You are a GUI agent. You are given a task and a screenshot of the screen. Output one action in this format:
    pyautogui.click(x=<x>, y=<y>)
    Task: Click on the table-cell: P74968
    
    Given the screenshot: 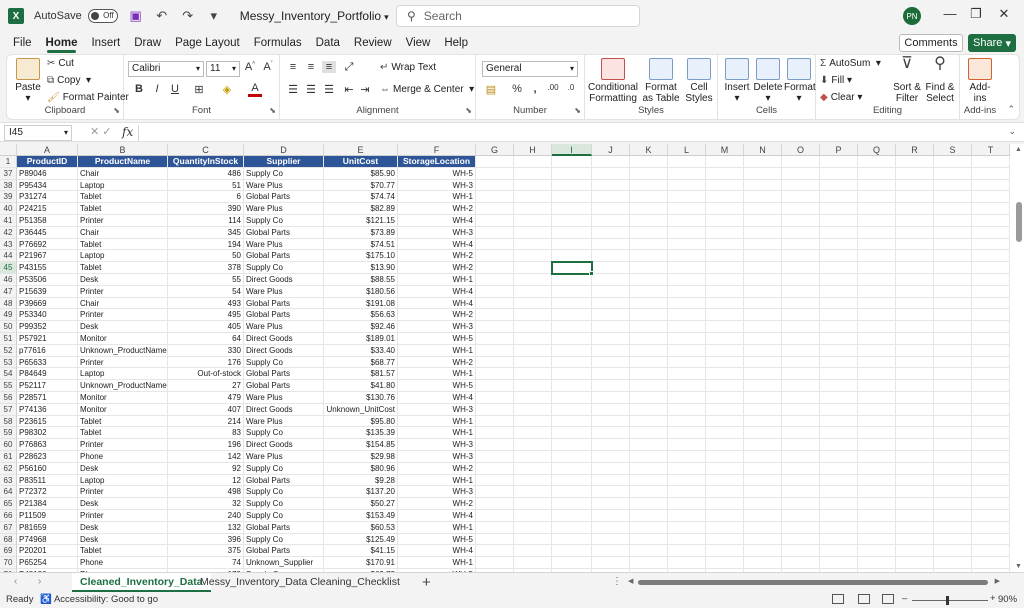 What is the action you would take?
    pyautogui.click(x=47, y=539)
    